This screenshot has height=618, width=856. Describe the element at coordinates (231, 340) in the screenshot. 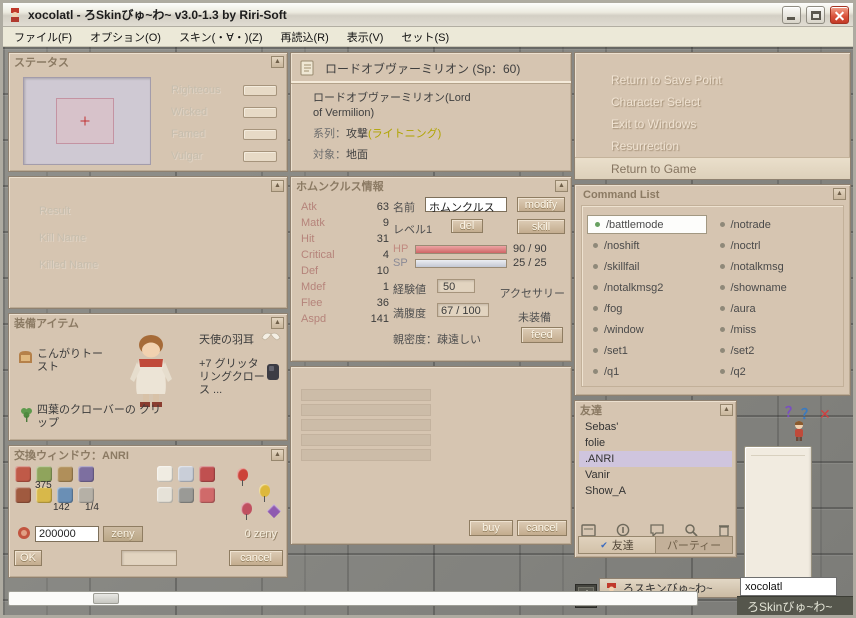

I see `equip-item-head-label: 天使の羽耳` at that location.